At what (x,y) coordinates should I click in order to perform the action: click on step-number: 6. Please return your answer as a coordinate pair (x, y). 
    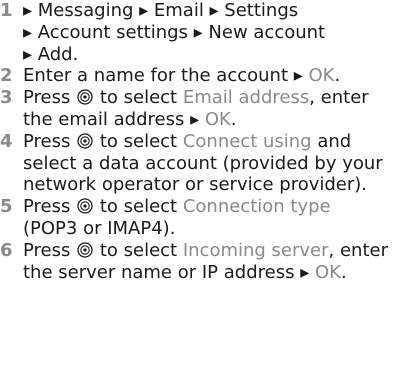
    Looking at the image, I should click on (6, 250).